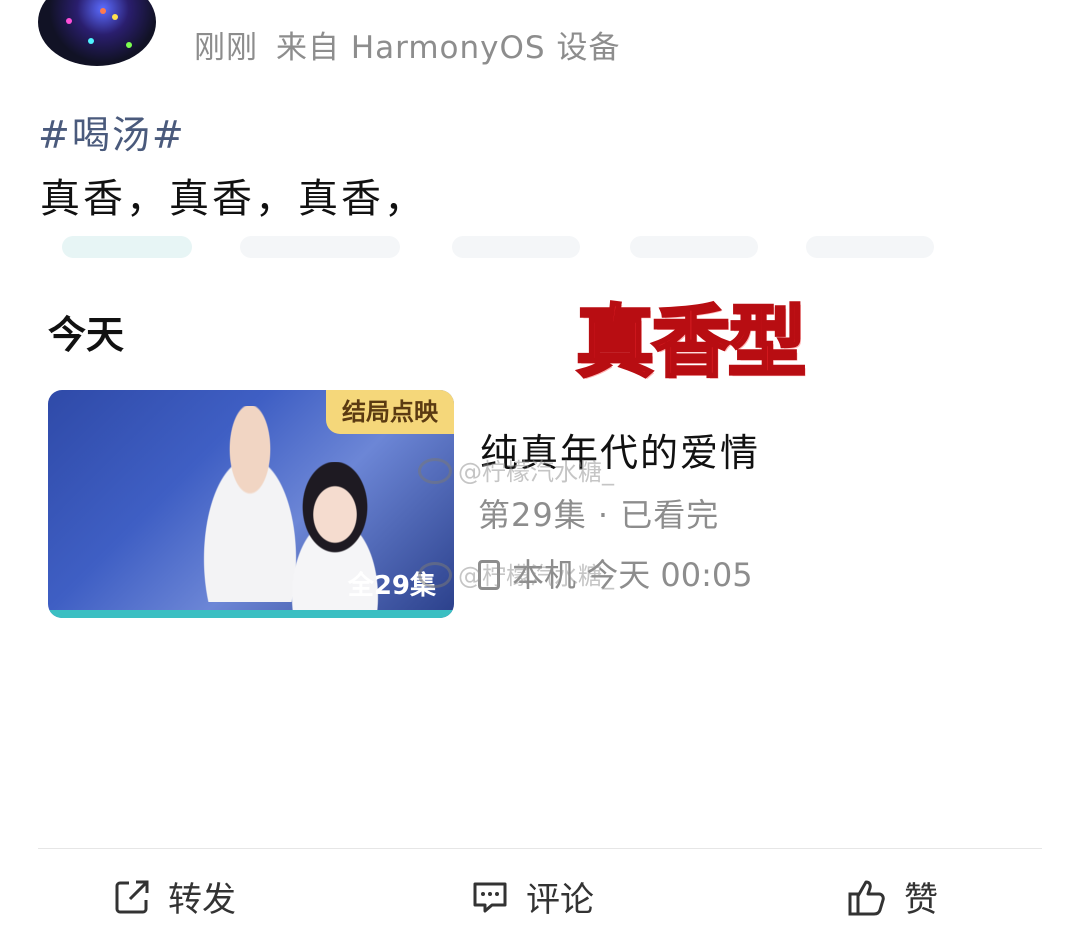 The image size is (1080, 928). I want to click on repost-label: 转发, so click(202, 900).